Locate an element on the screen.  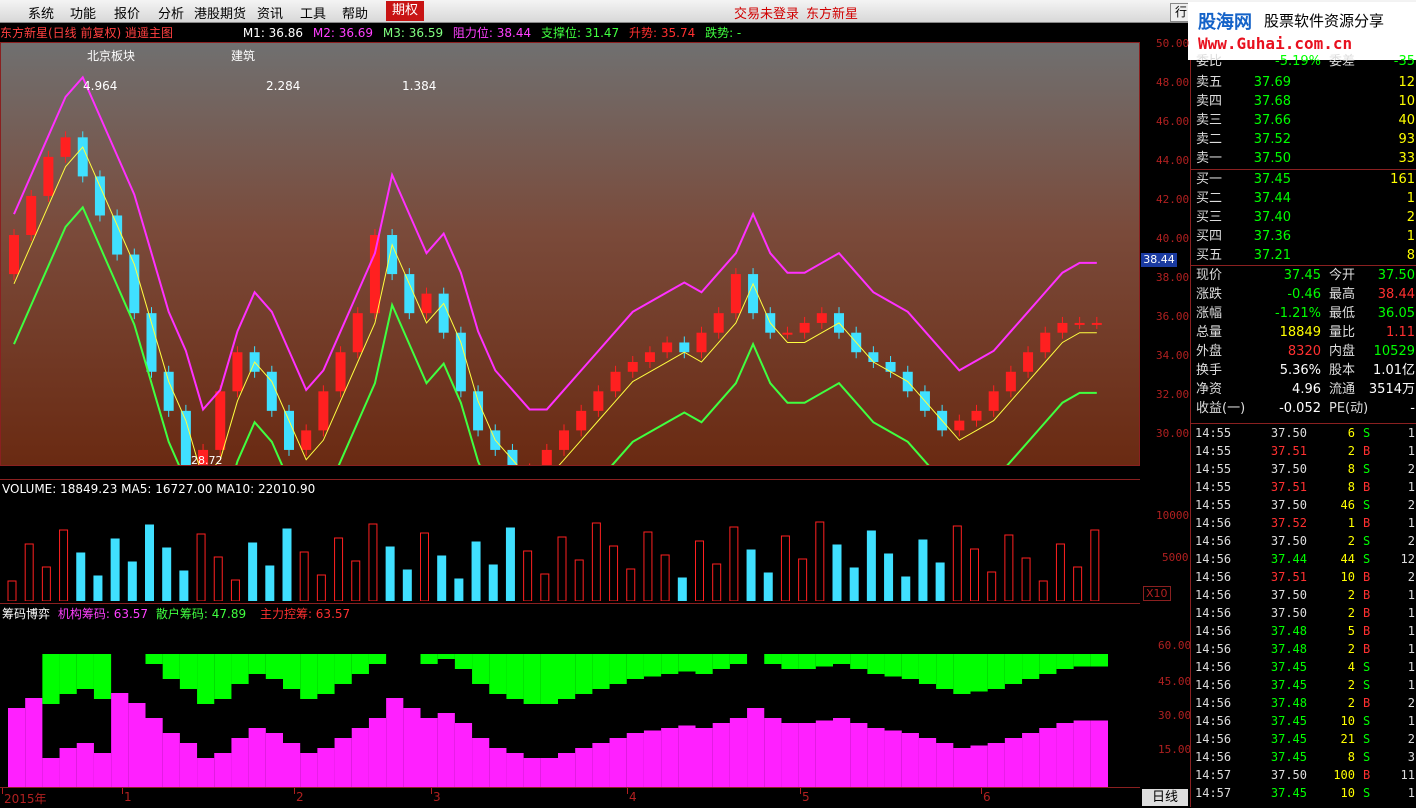
tick-row: 14:56 37.50 2 S 2 is located at coordinates (1303, 541).